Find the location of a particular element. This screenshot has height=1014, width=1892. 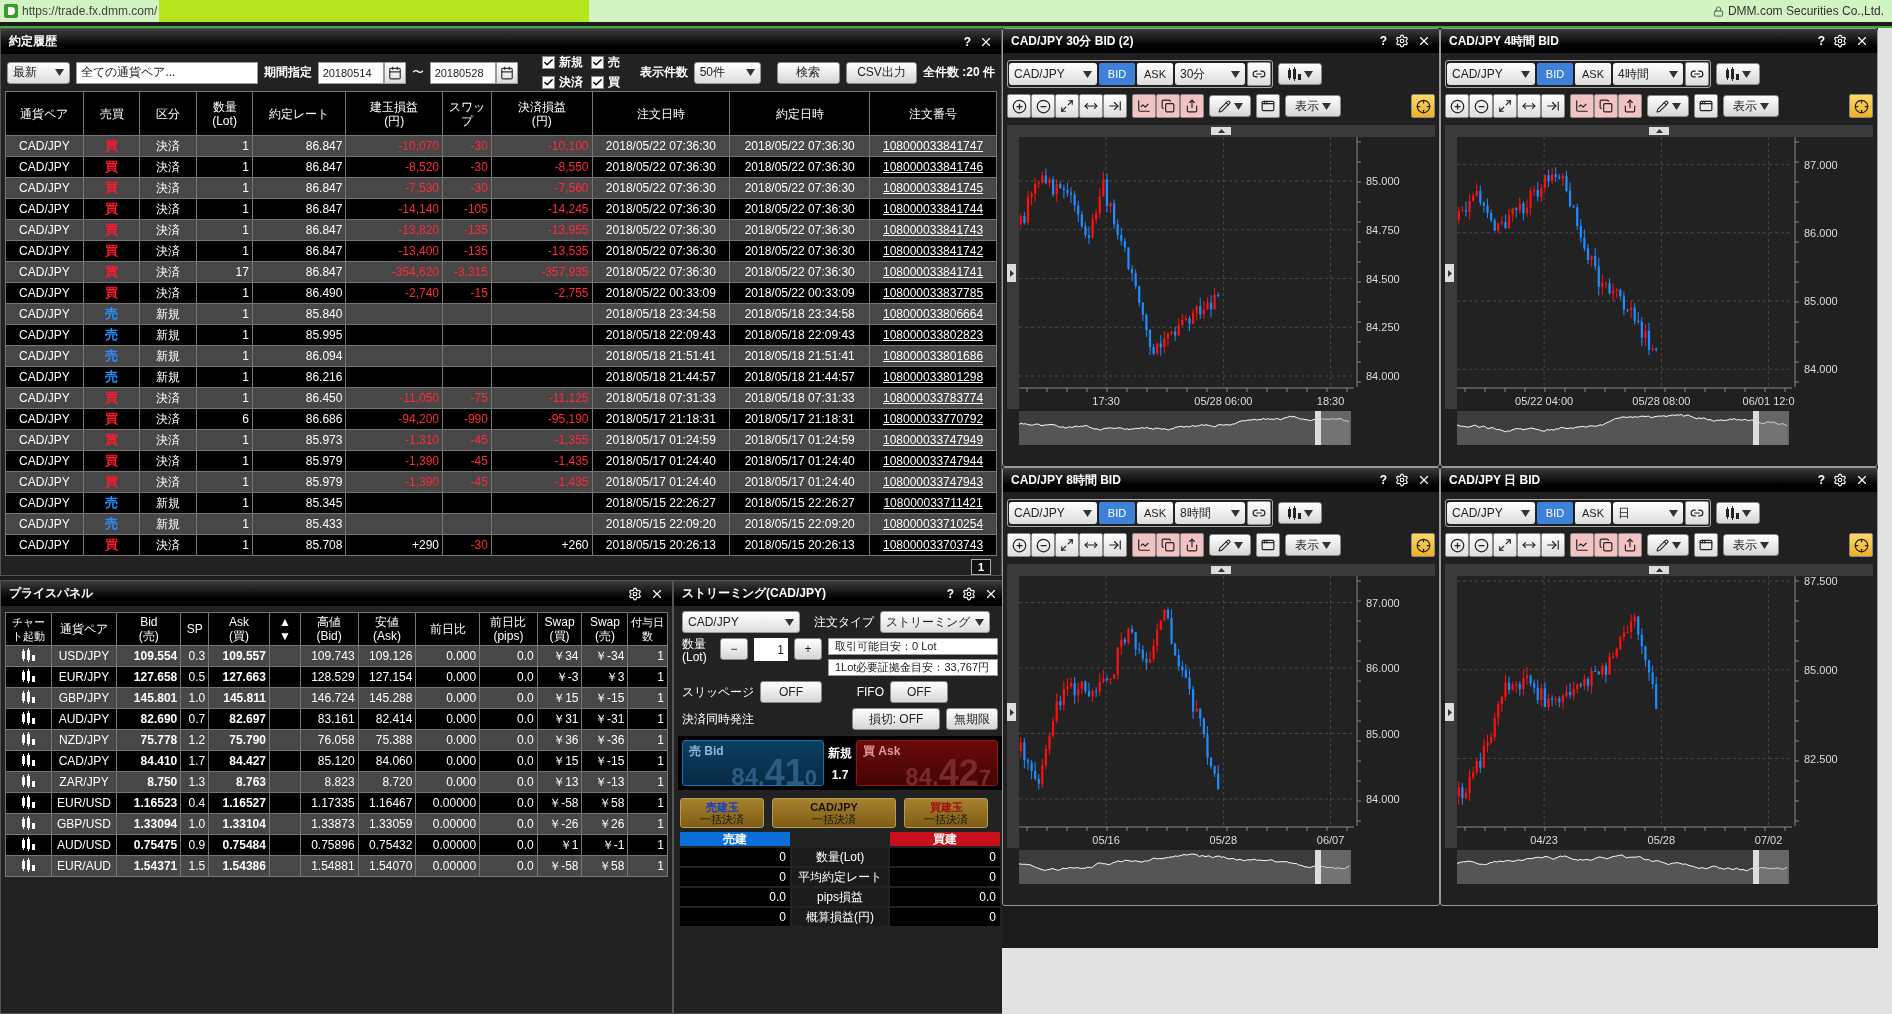

y-axis-label: 85.000 is located at coordinates (1383, 181).